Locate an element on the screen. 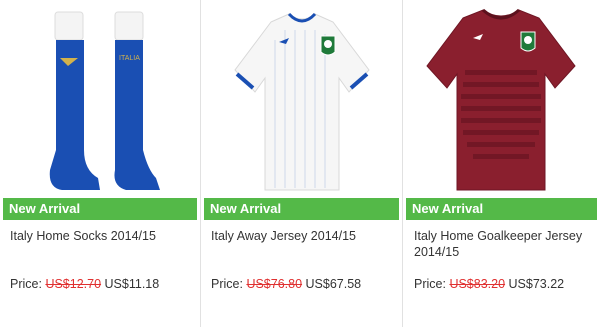 This screenshot has height=327, width=600. price-line: Price: US$76.80 US$67.58 is located at coordinates (286, 284).